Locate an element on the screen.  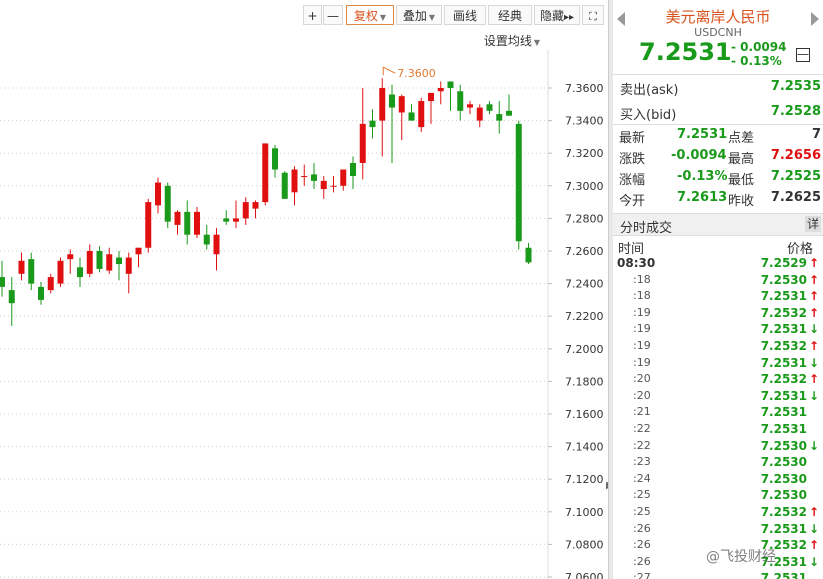
stat-value-open: 7.2613 is located at coordinates (702, 197).